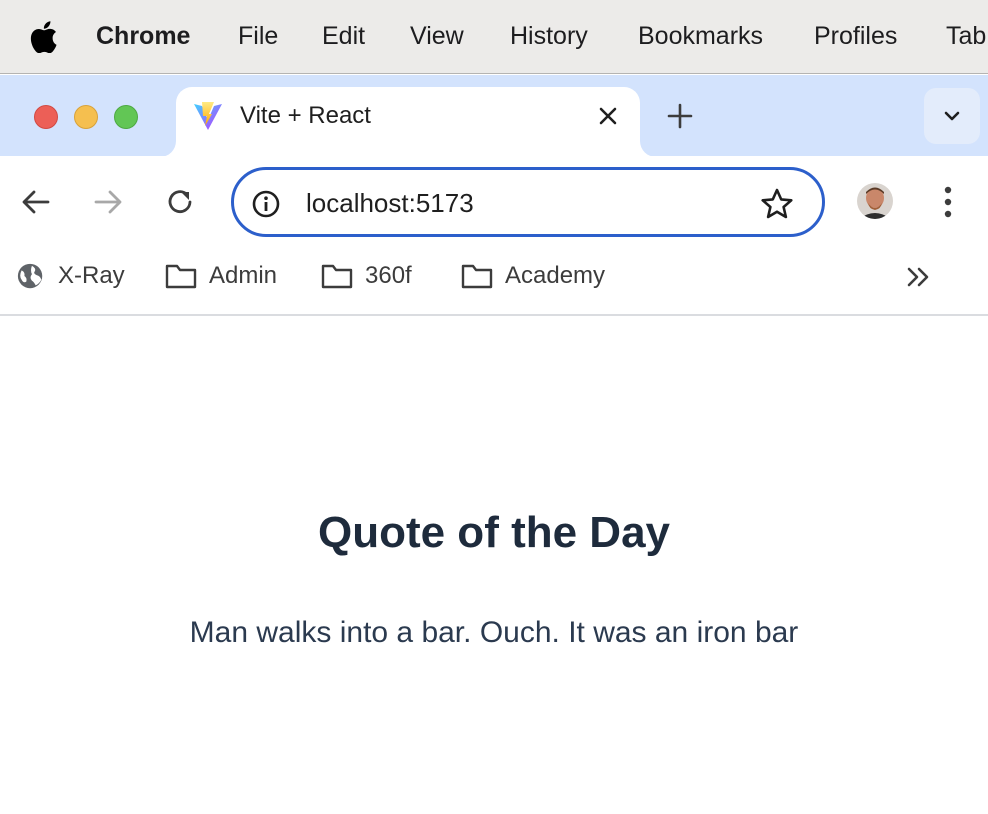  What do you see at coordinates (305, 115) in the screenshot?
I see `tab-title: Vite + React` at bounding box center [305, 115].